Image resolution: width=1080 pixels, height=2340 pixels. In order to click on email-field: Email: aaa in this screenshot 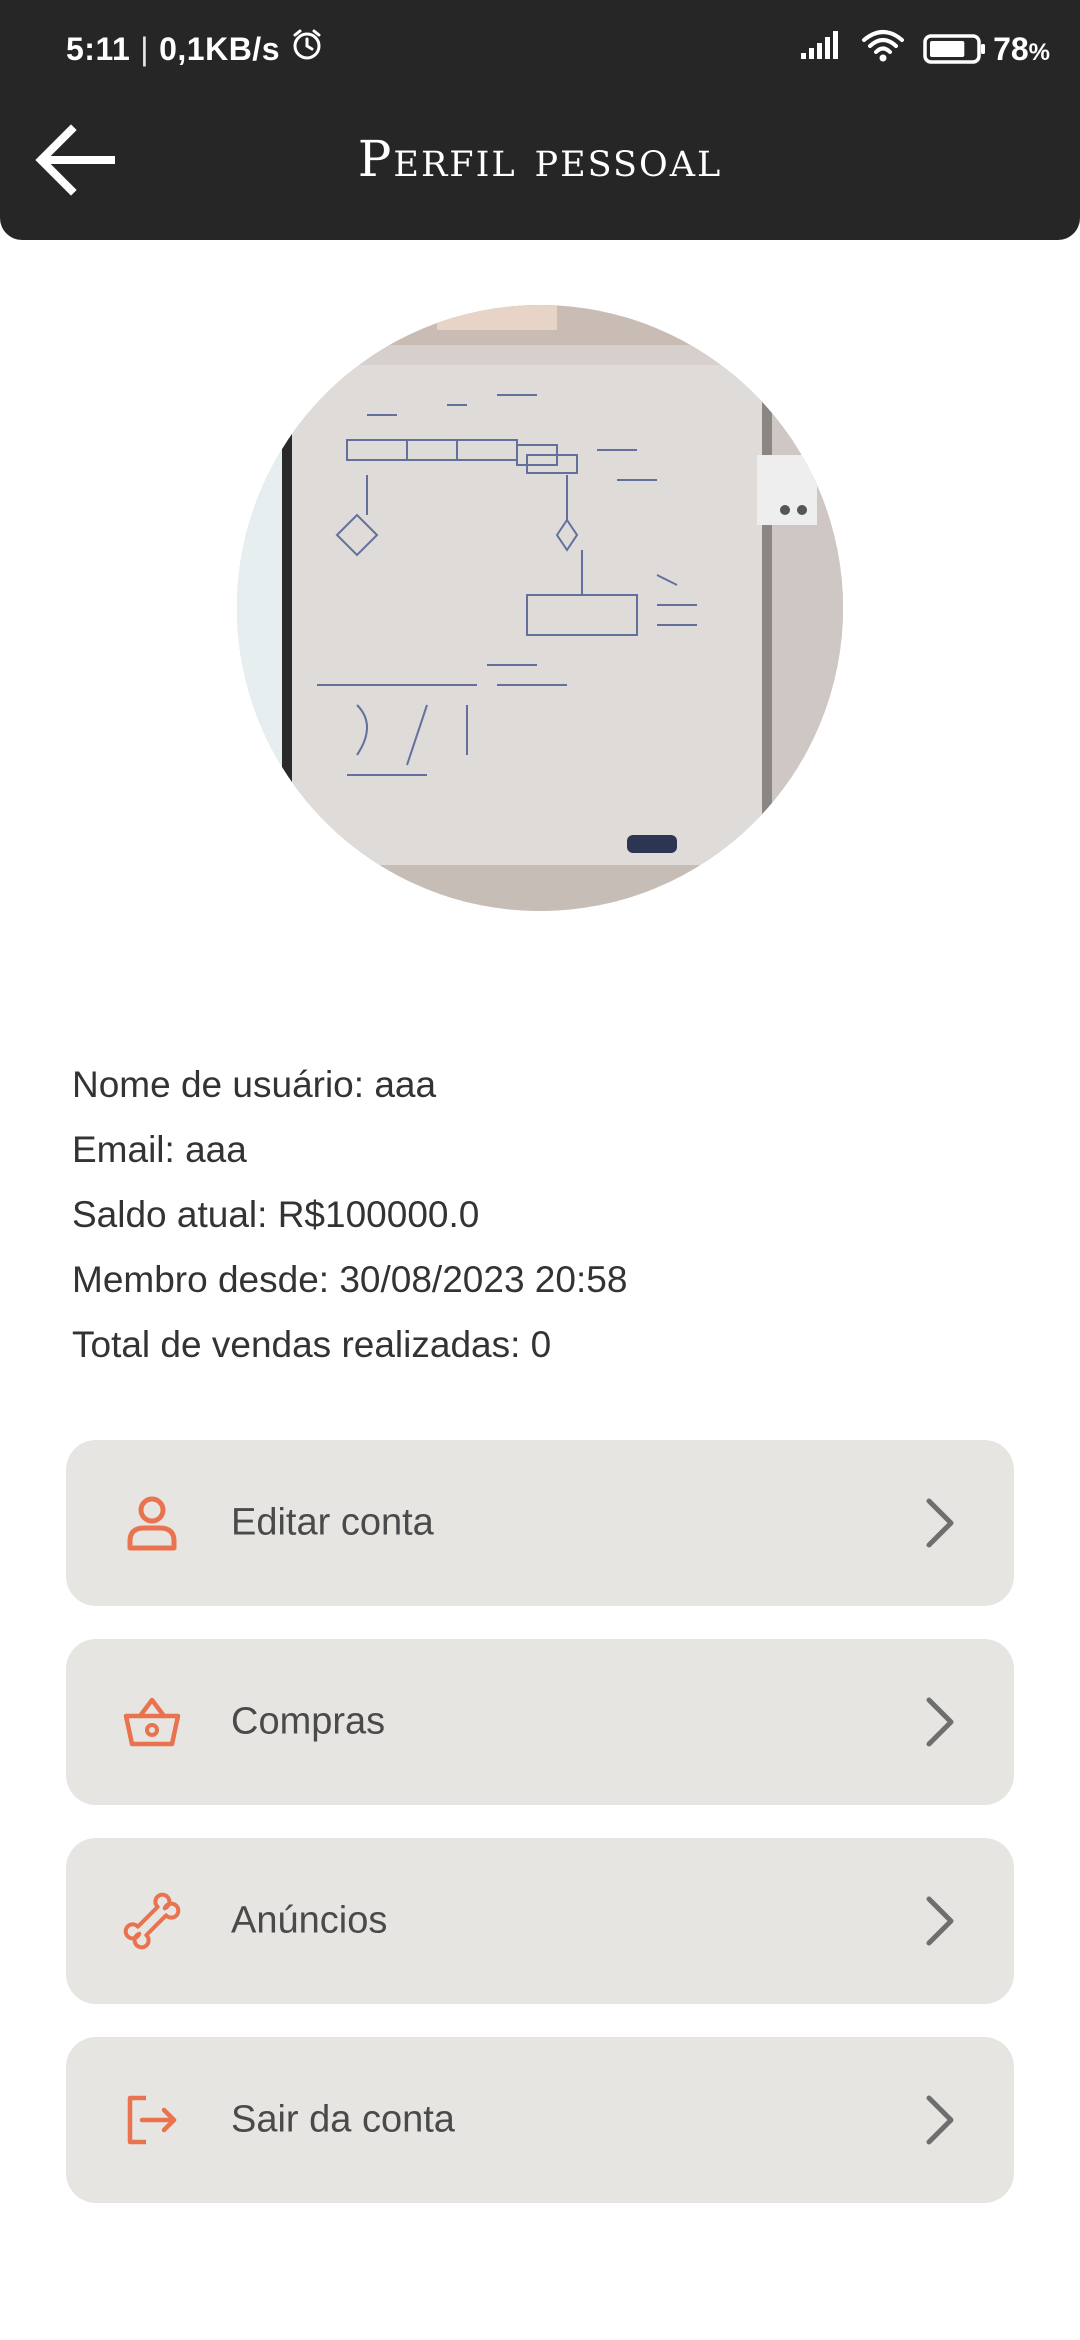, I will do `click(159, 1149)`.